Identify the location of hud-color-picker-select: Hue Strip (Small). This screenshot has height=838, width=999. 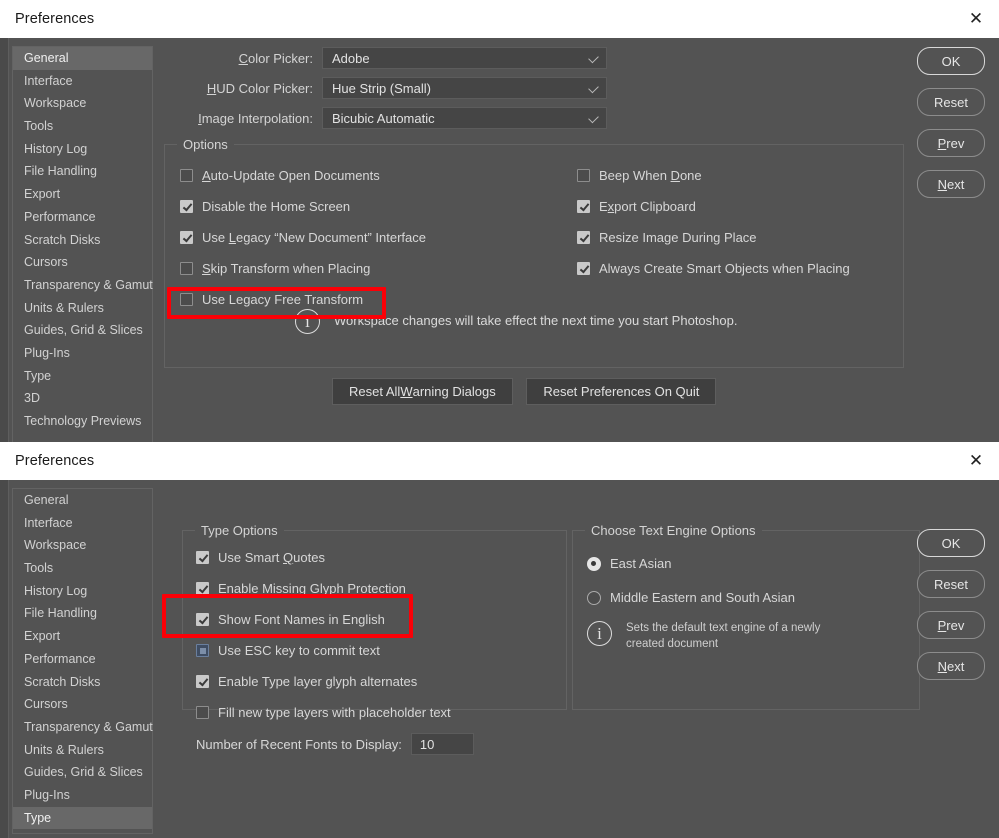
(464, 88).